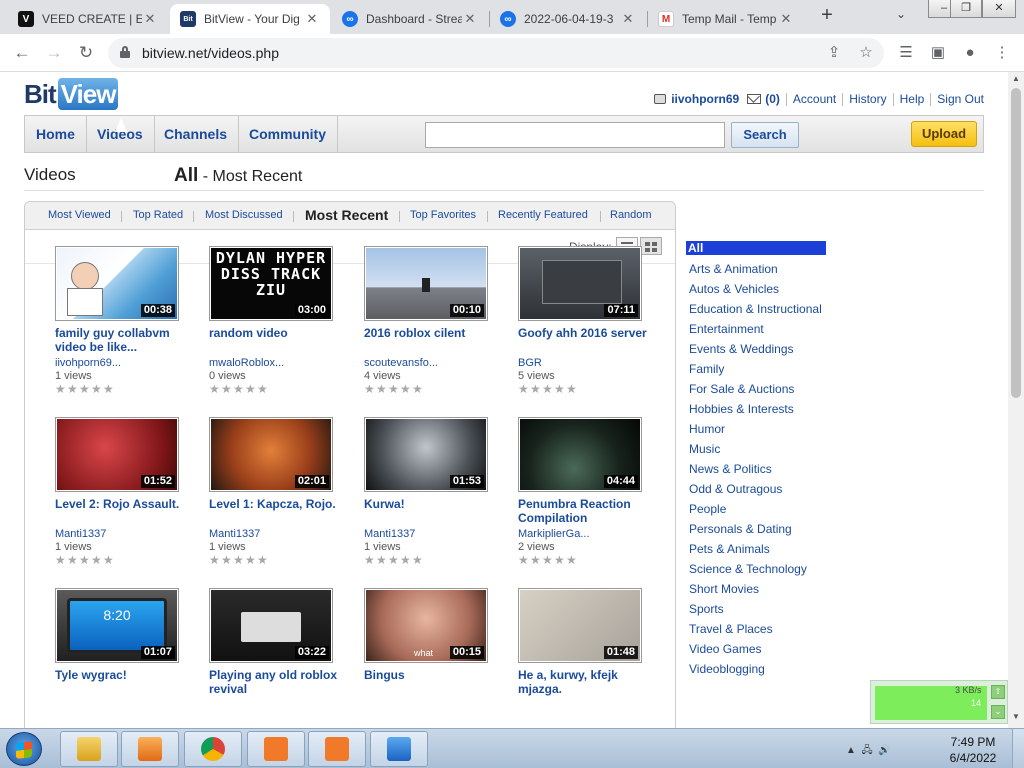  What do you see at coordinates (88, 19) in the screenshot?
I see `tab-veed: V VEED CREATE | Ed ✕` at bounding box center [88, 19].